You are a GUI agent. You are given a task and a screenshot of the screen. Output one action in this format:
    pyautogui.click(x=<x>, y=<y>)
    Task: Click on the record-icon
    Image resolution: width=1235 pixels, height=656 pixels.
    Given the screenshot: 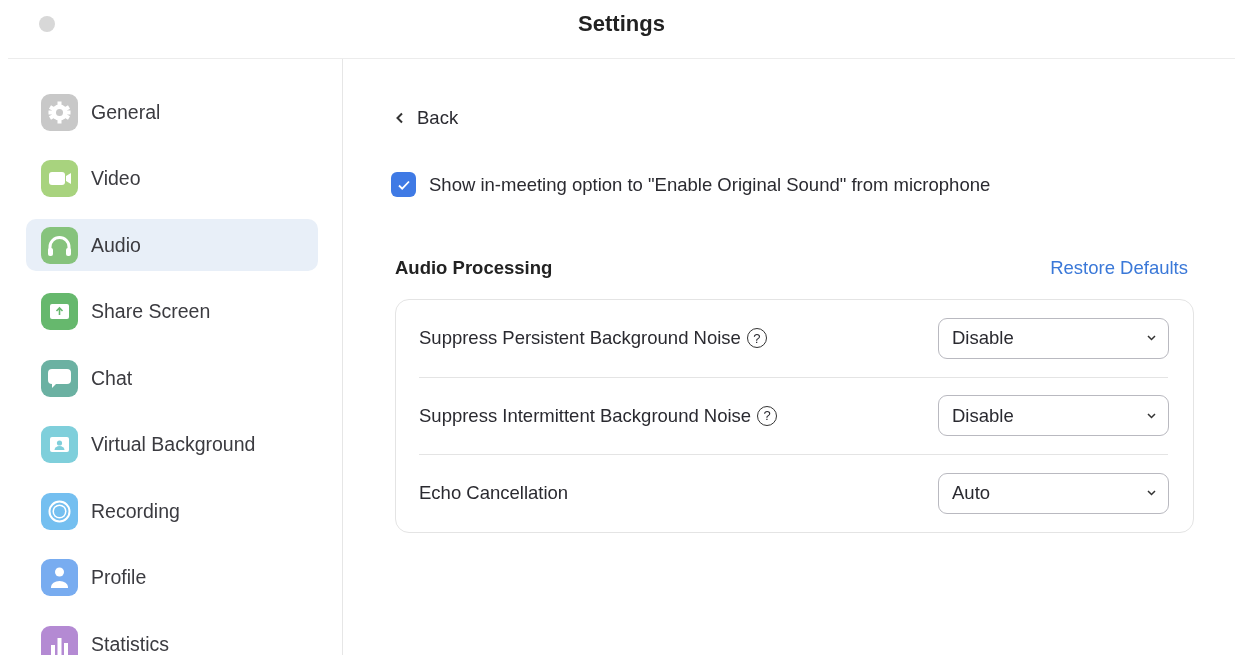 What is the action you would take?
    pyautogui.click(x=59, y=511)
    